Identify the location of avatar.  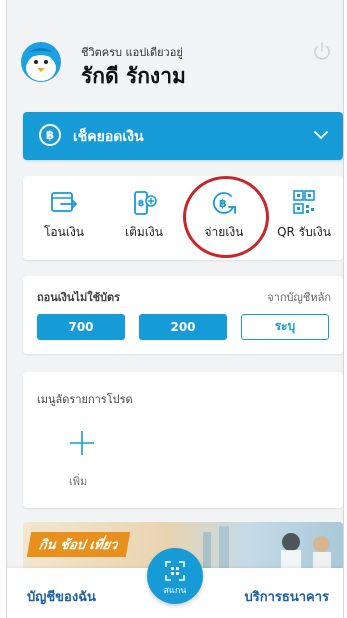
(41, 62).